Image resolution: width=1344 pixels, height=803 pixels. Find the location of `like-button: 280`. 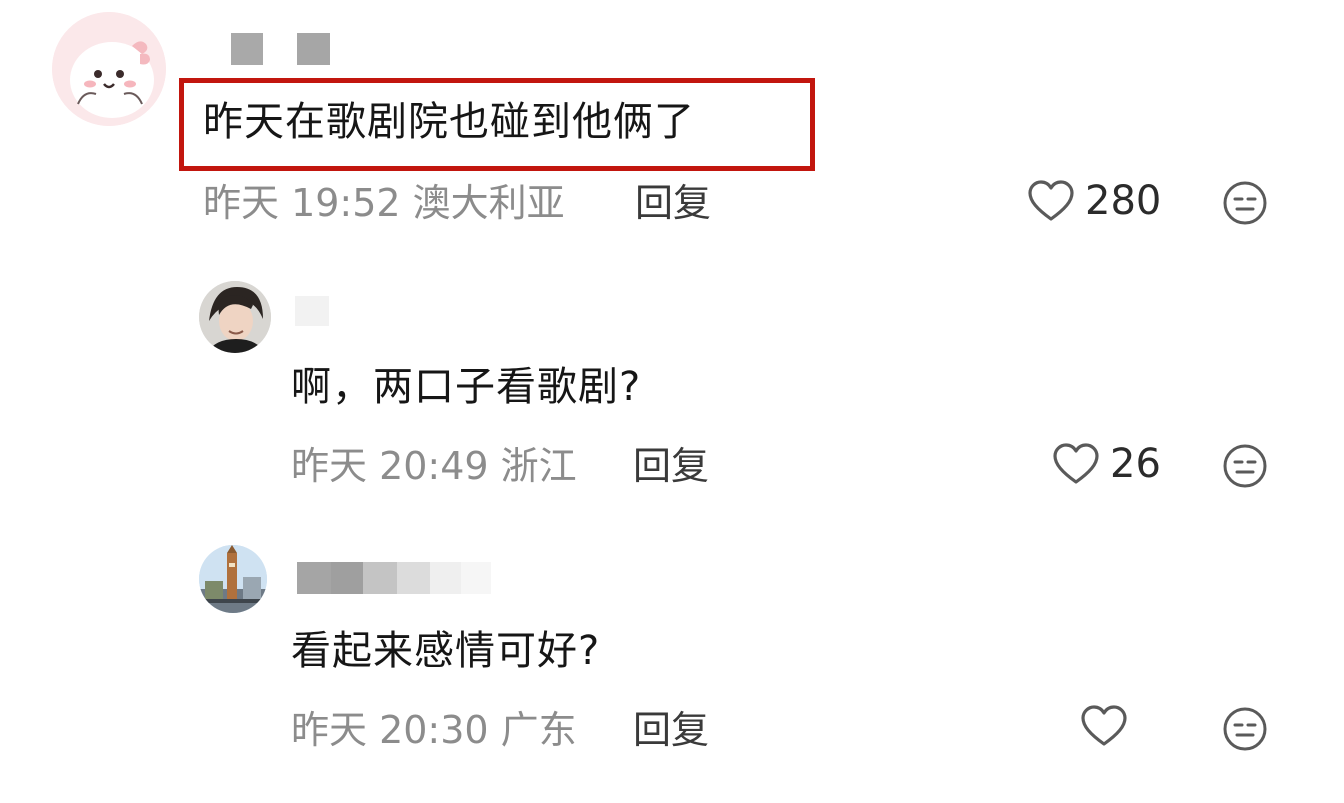

like-button: 280 is located at coordinates (1094, 201).